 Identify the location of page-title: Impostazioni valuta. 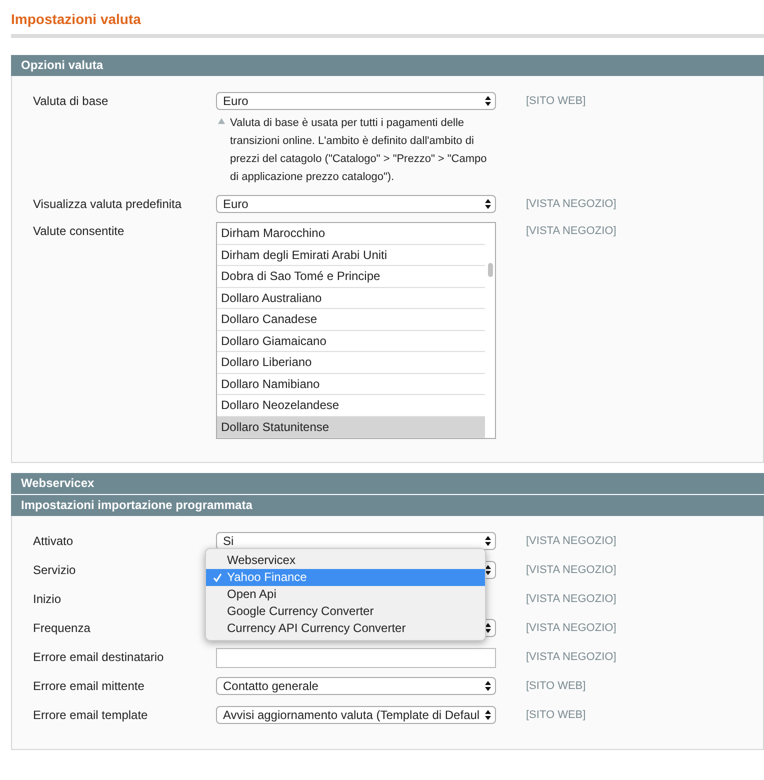
(76, 19).